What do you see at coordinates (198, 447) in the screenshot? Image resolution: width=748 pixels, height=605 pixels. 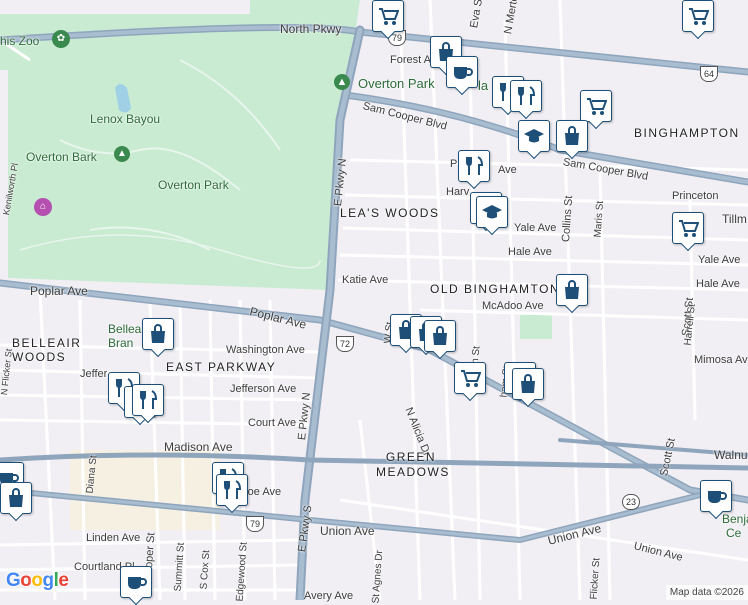 I see `madison-ave-label: Madison Ave` at bounding box center [198, 447].